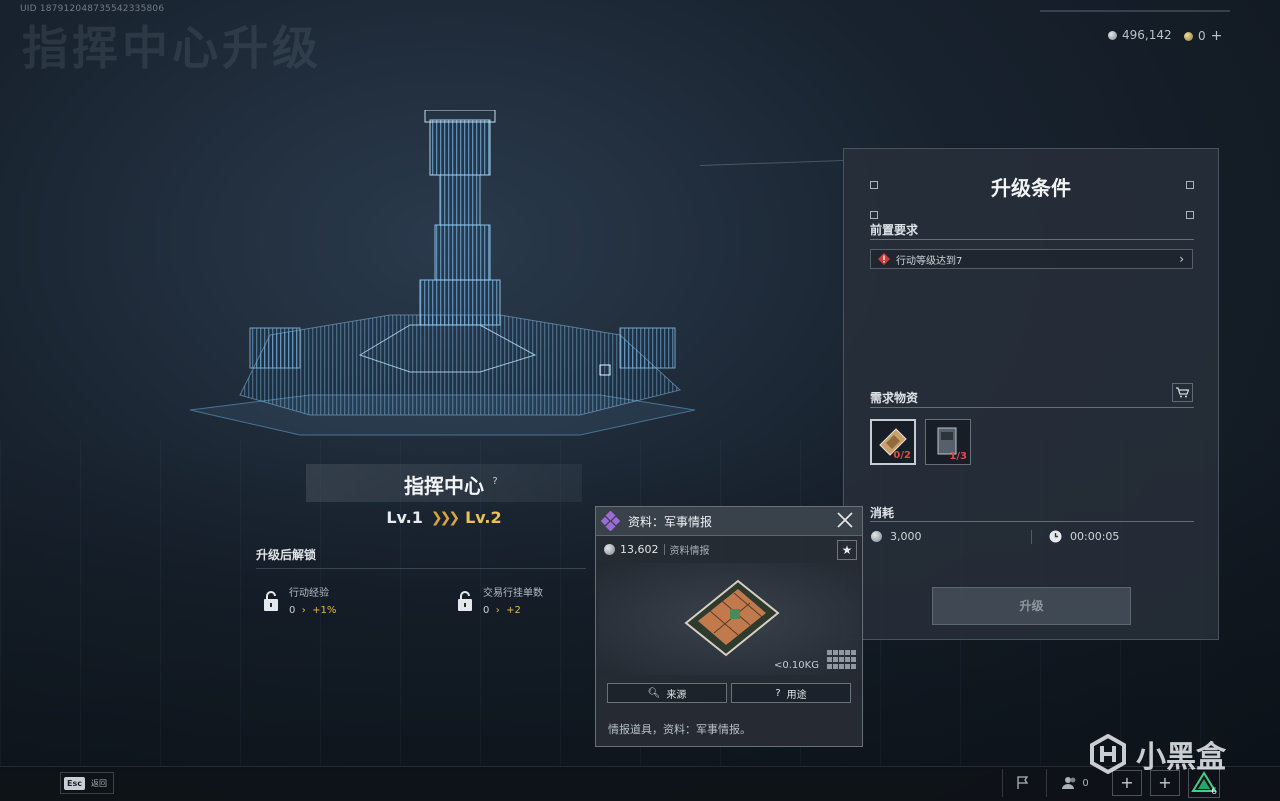  I want to click on prereq-text: 行动等级达到7, so click(929, 261).